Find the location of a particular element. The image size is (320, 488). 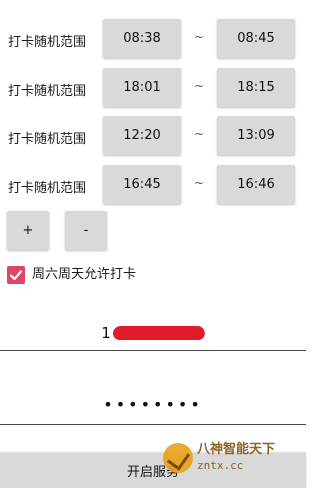

schedule-row-1: 打卡随机范围 08:38 ~ 08:45 is located at coordinates (153, 43).